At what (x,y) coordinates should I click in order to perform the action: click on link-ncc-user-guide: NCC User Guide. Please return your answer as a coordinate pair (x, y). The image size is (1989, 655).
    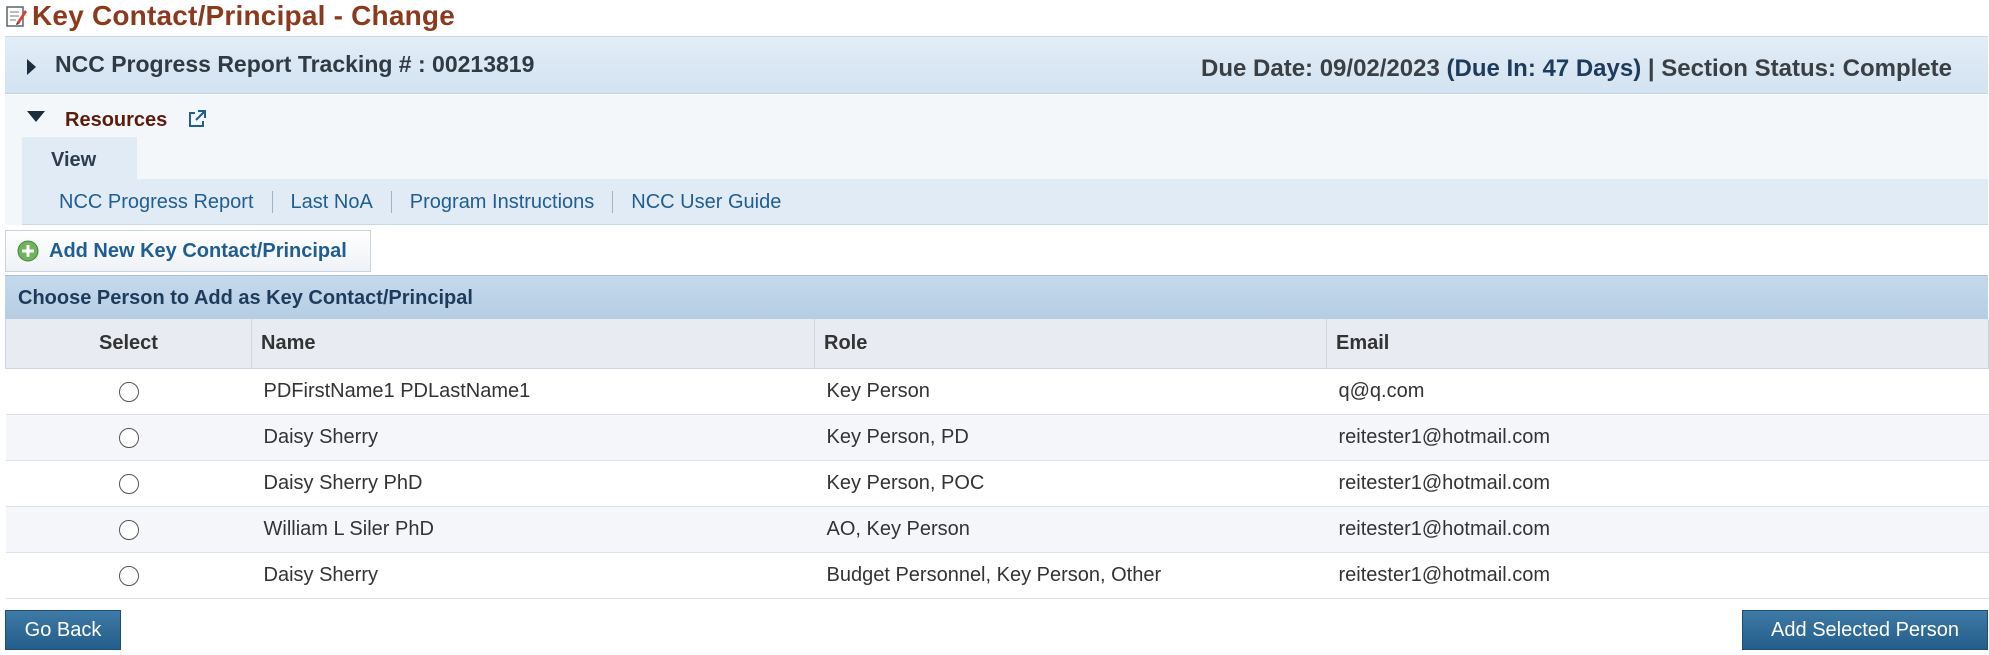
    Looking at the image, I should click on (706, 202).